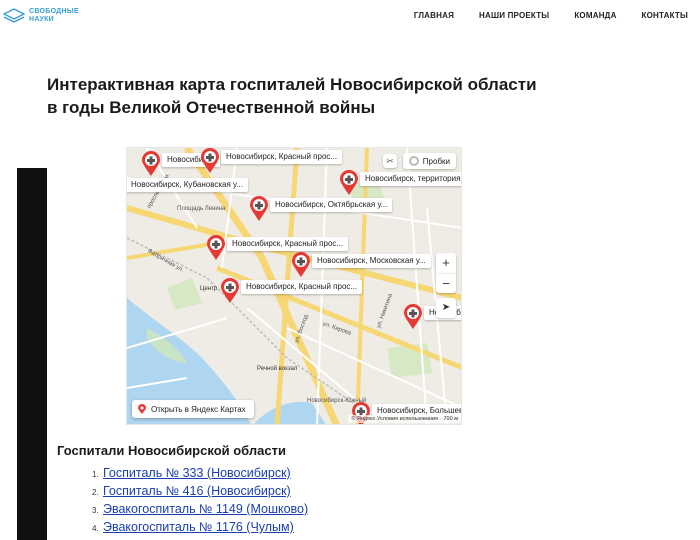 The width and height of the screenshot is (700, 540). I want to click on nav-projects: НАШИ ПРОЕКТЫ, so click(514, 15).